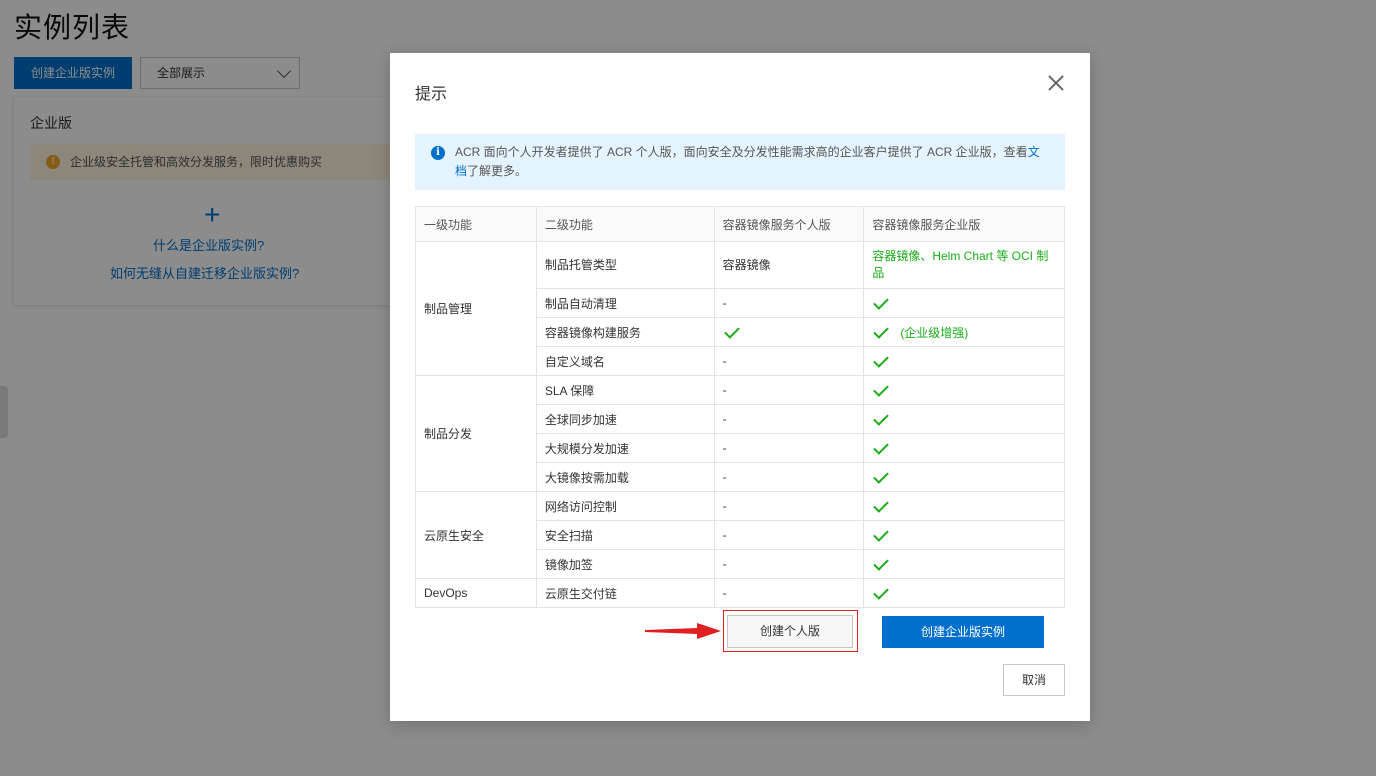  What do you see at coordinates (476, 224) in the screenshot?
I see `table-header: 一级功能` at bounding box center [476, 224].